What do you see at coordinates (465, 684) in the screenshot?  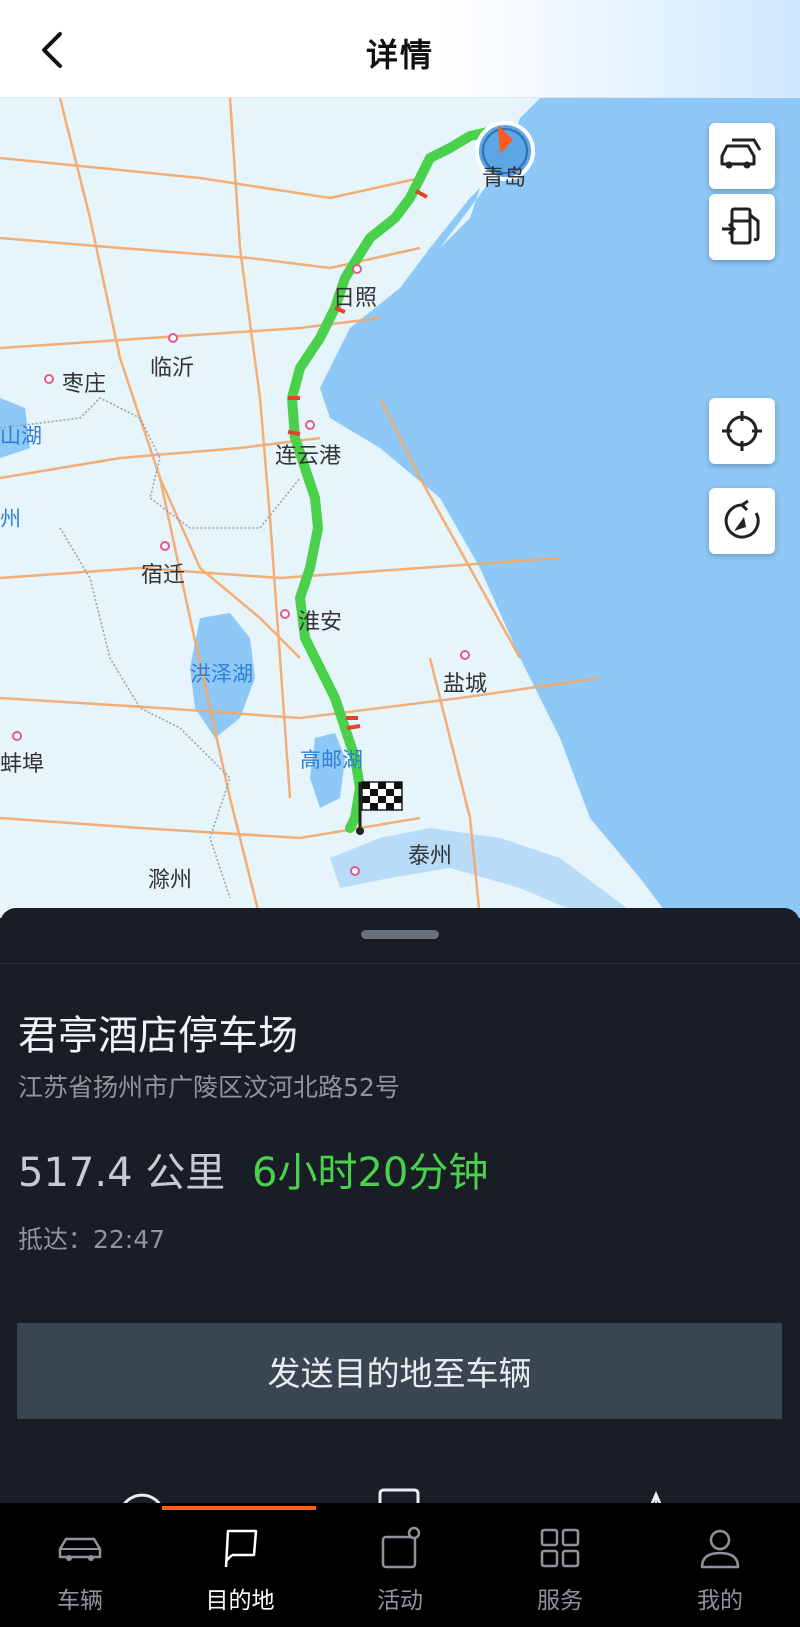 I see `city-label: 盐城` at bounding box center [465, 684].